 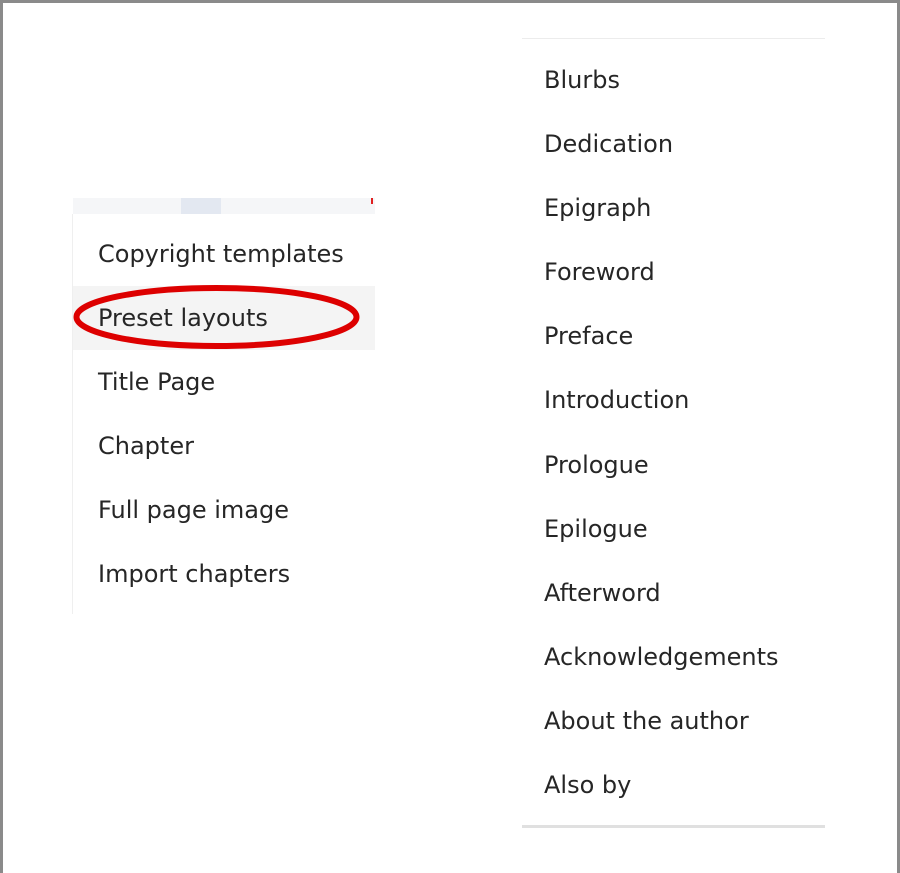 I want to click on submenu-item-foreword: Foreword, so click(x=673, y=272).